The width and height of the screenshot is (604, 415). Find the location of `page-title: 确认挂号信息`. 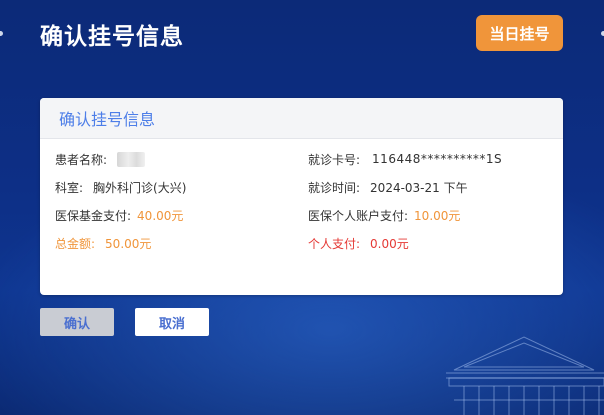

page-title: 确认挂号信息 is located at coordinates (112, 37).